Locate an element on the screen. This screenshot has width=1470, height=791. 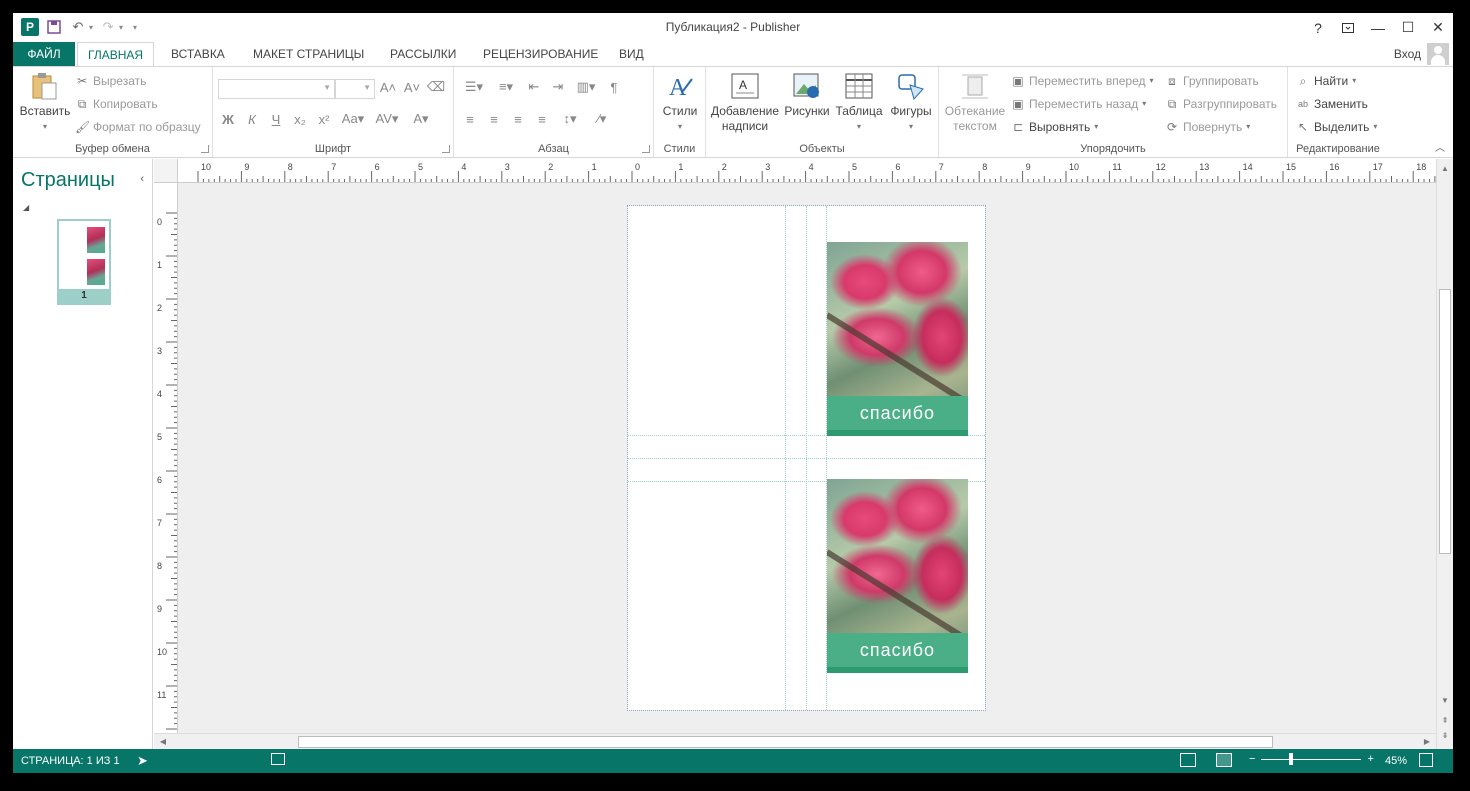
previous-page-icon: ⇞ is located at coordinates (1445, 721).